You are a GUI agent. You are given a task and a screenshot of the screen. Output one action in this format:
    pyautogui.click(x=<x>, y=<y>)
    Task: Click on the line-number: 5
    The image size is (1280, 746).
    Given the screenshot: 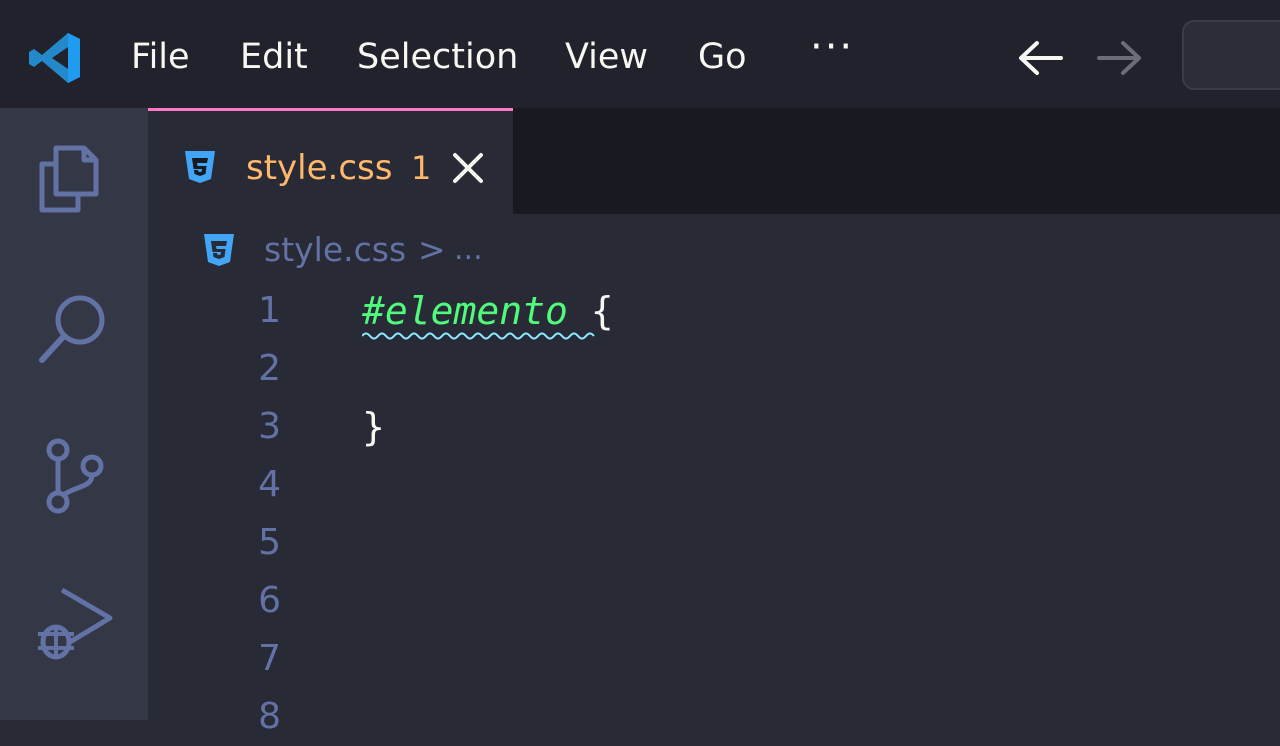 What is the action you would take?
    pyautogui.click(x=269, y=542)
    